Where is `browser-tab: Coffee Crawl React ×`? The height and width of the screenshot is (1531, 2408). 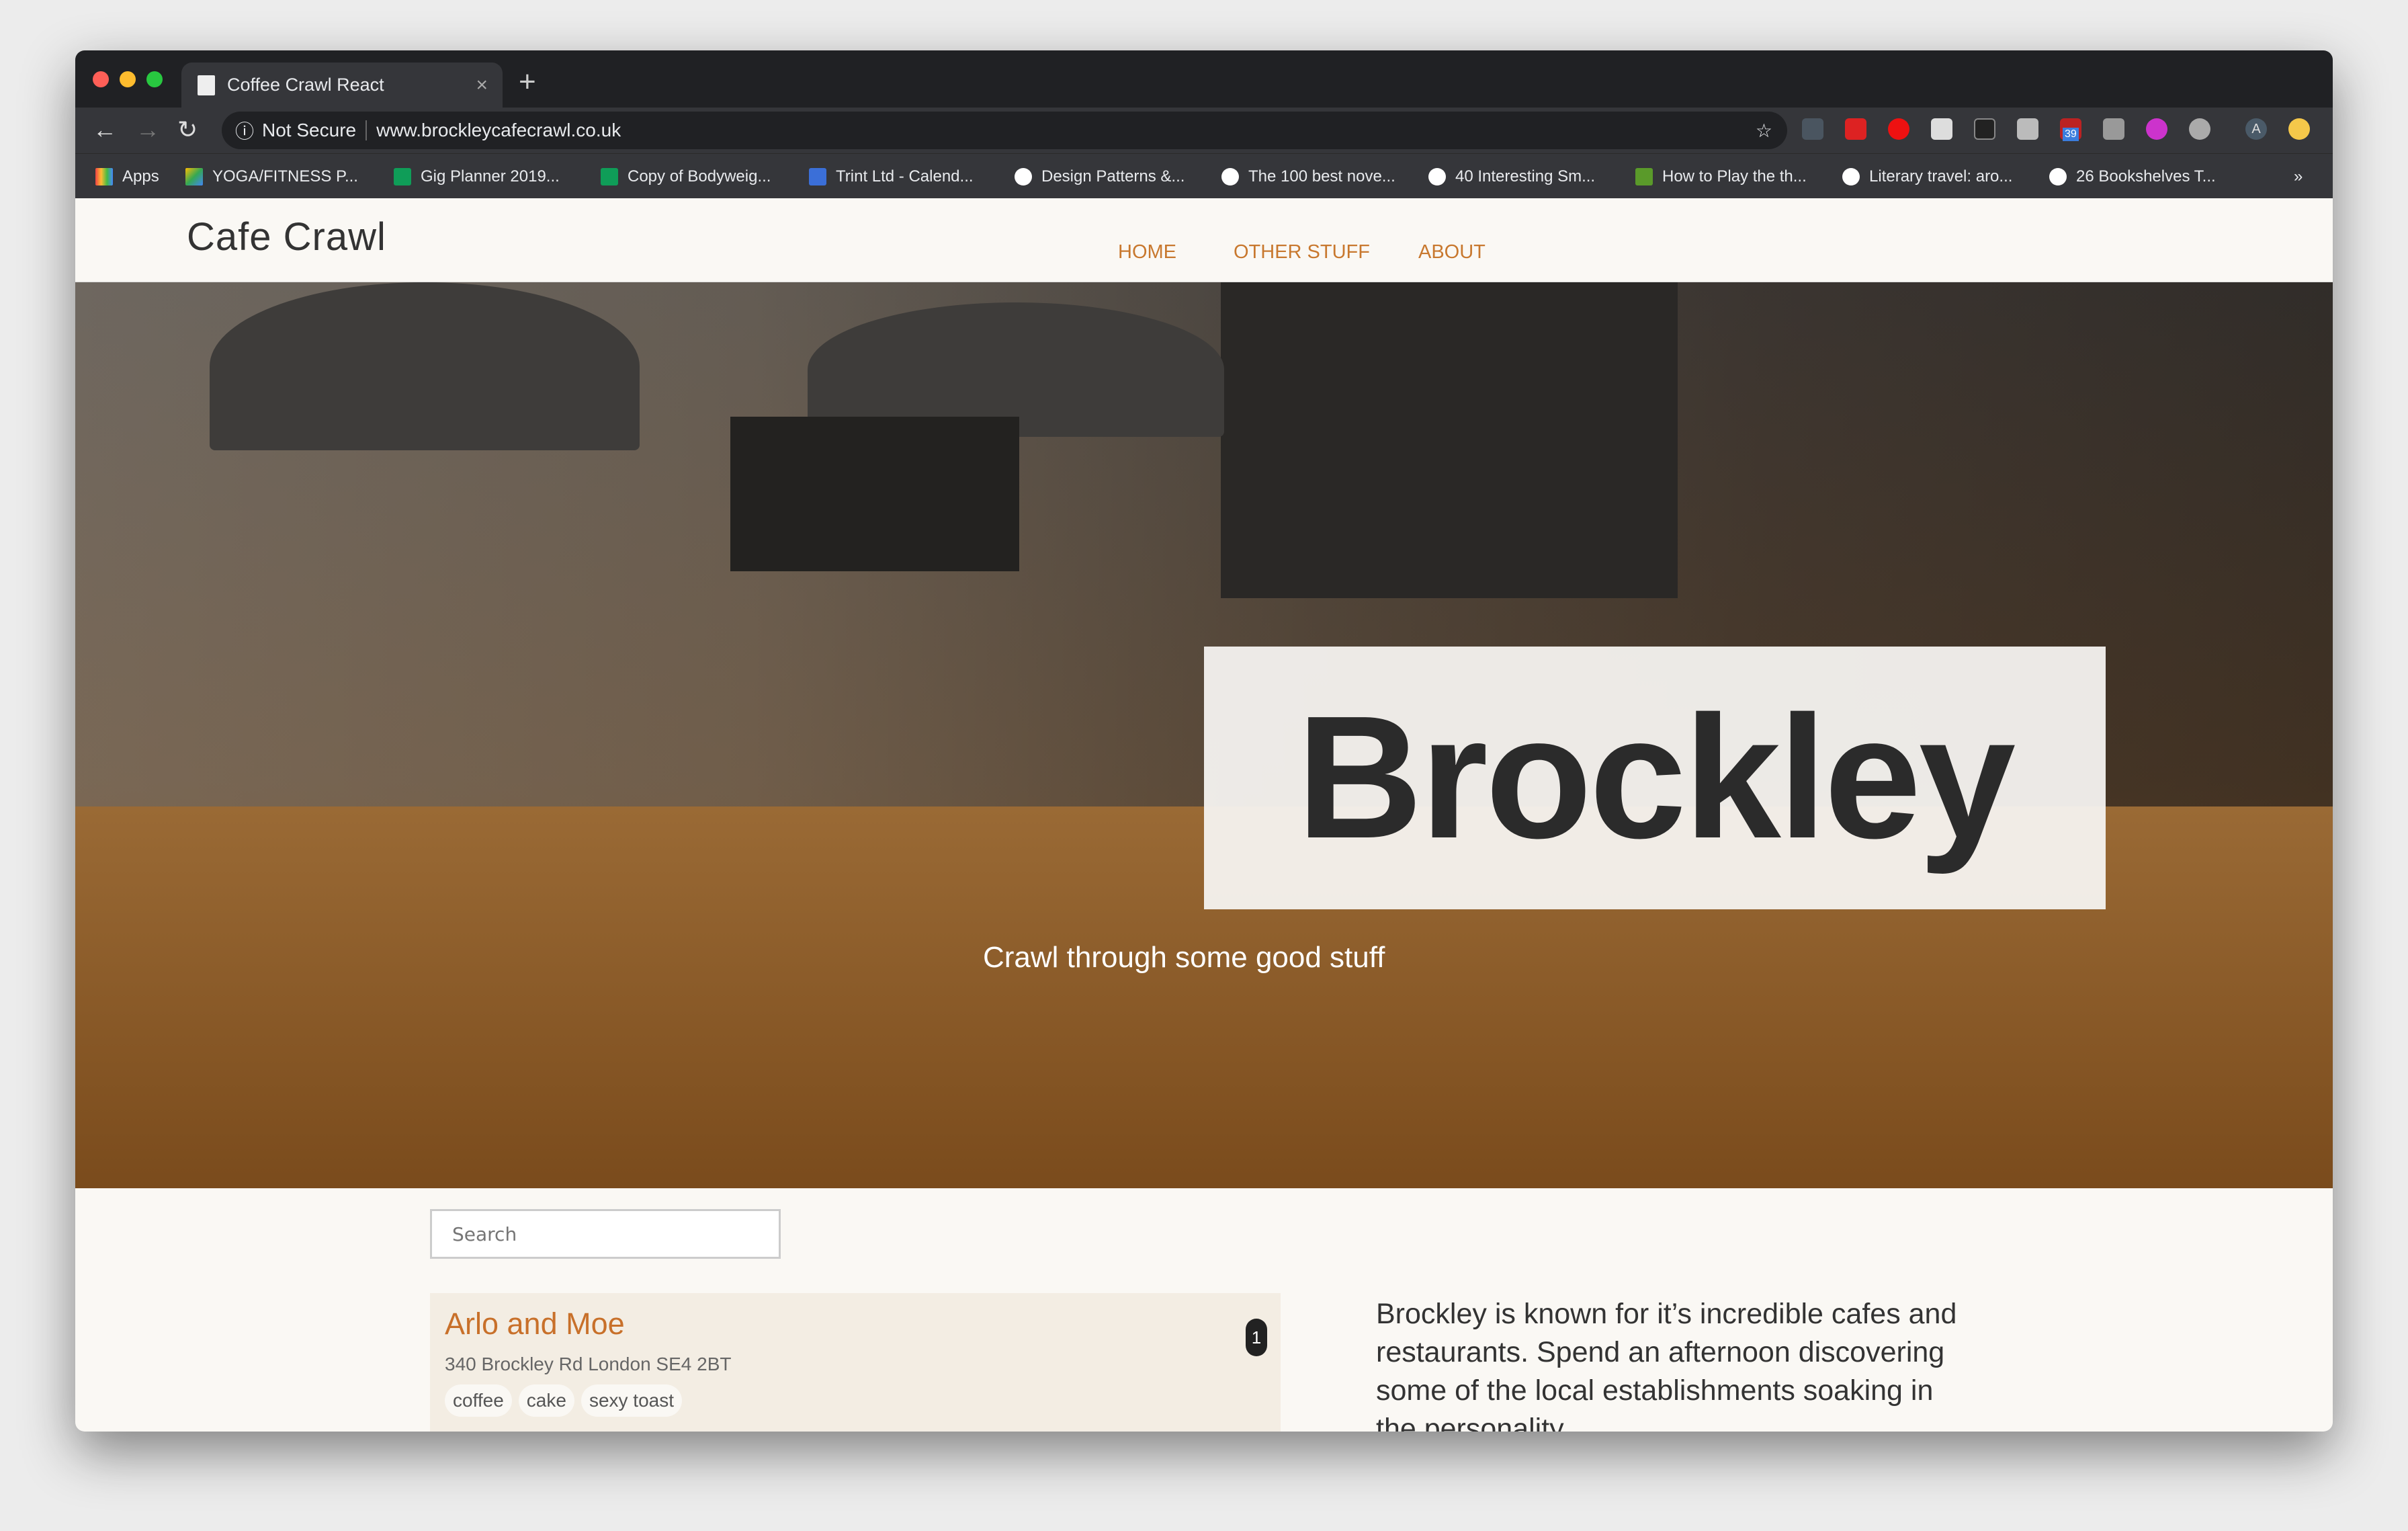
browser-tab: Coffee Crawl React × is located at coordinates (342, 85).